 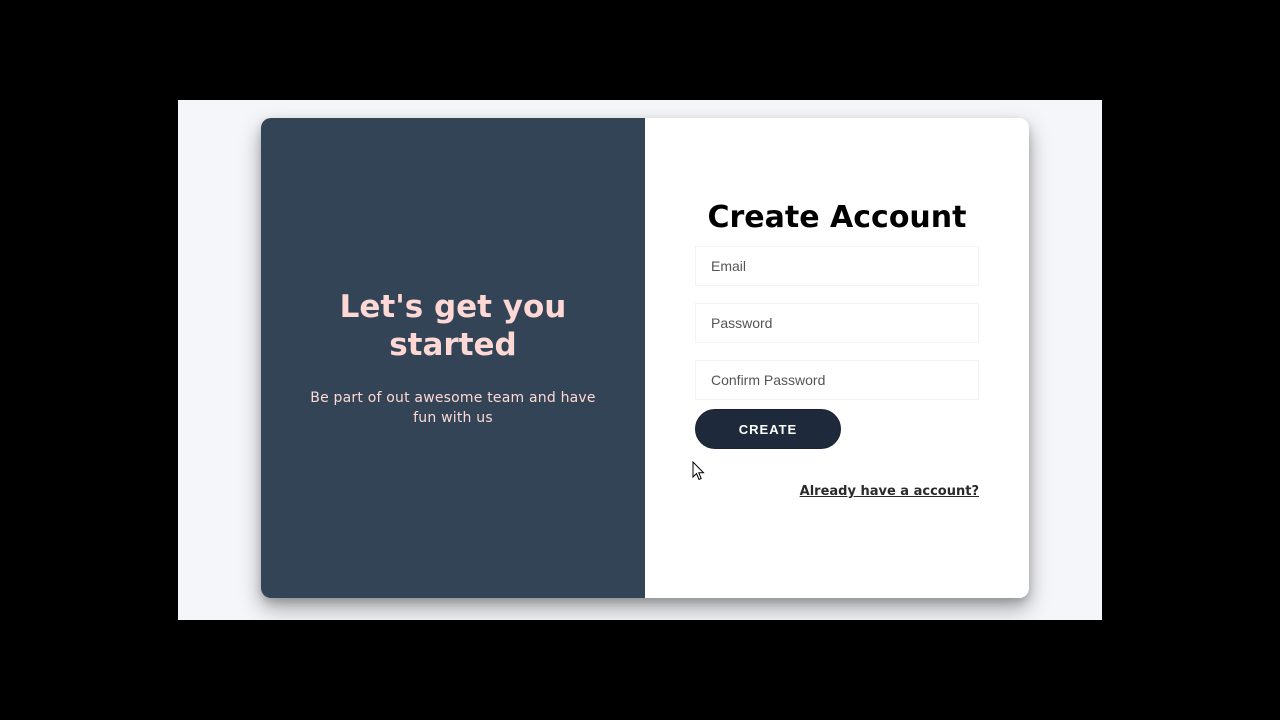 I want to click on email-input, so click(x=837, y=266).